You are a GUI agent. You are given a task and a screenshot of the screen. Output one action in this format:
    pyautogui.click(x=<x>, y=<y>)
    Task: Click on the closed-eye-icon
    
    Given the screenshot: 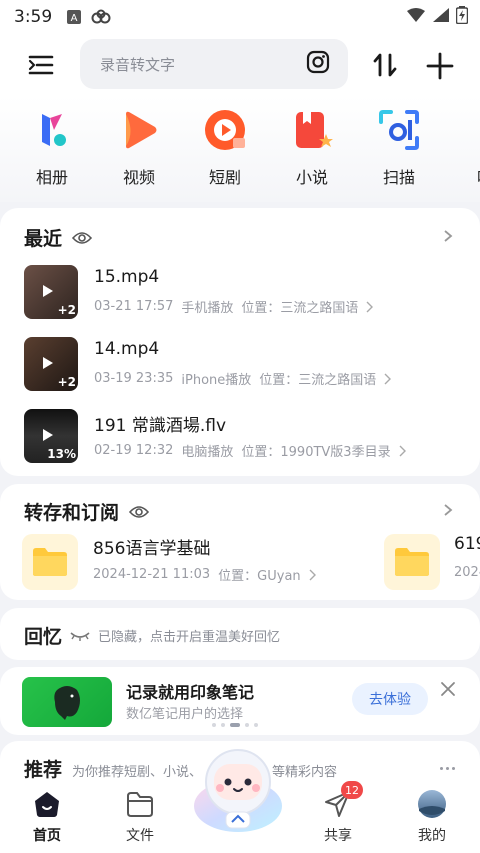 What is the action you would take?
    pyautogui.click(x=80, y=636)
    